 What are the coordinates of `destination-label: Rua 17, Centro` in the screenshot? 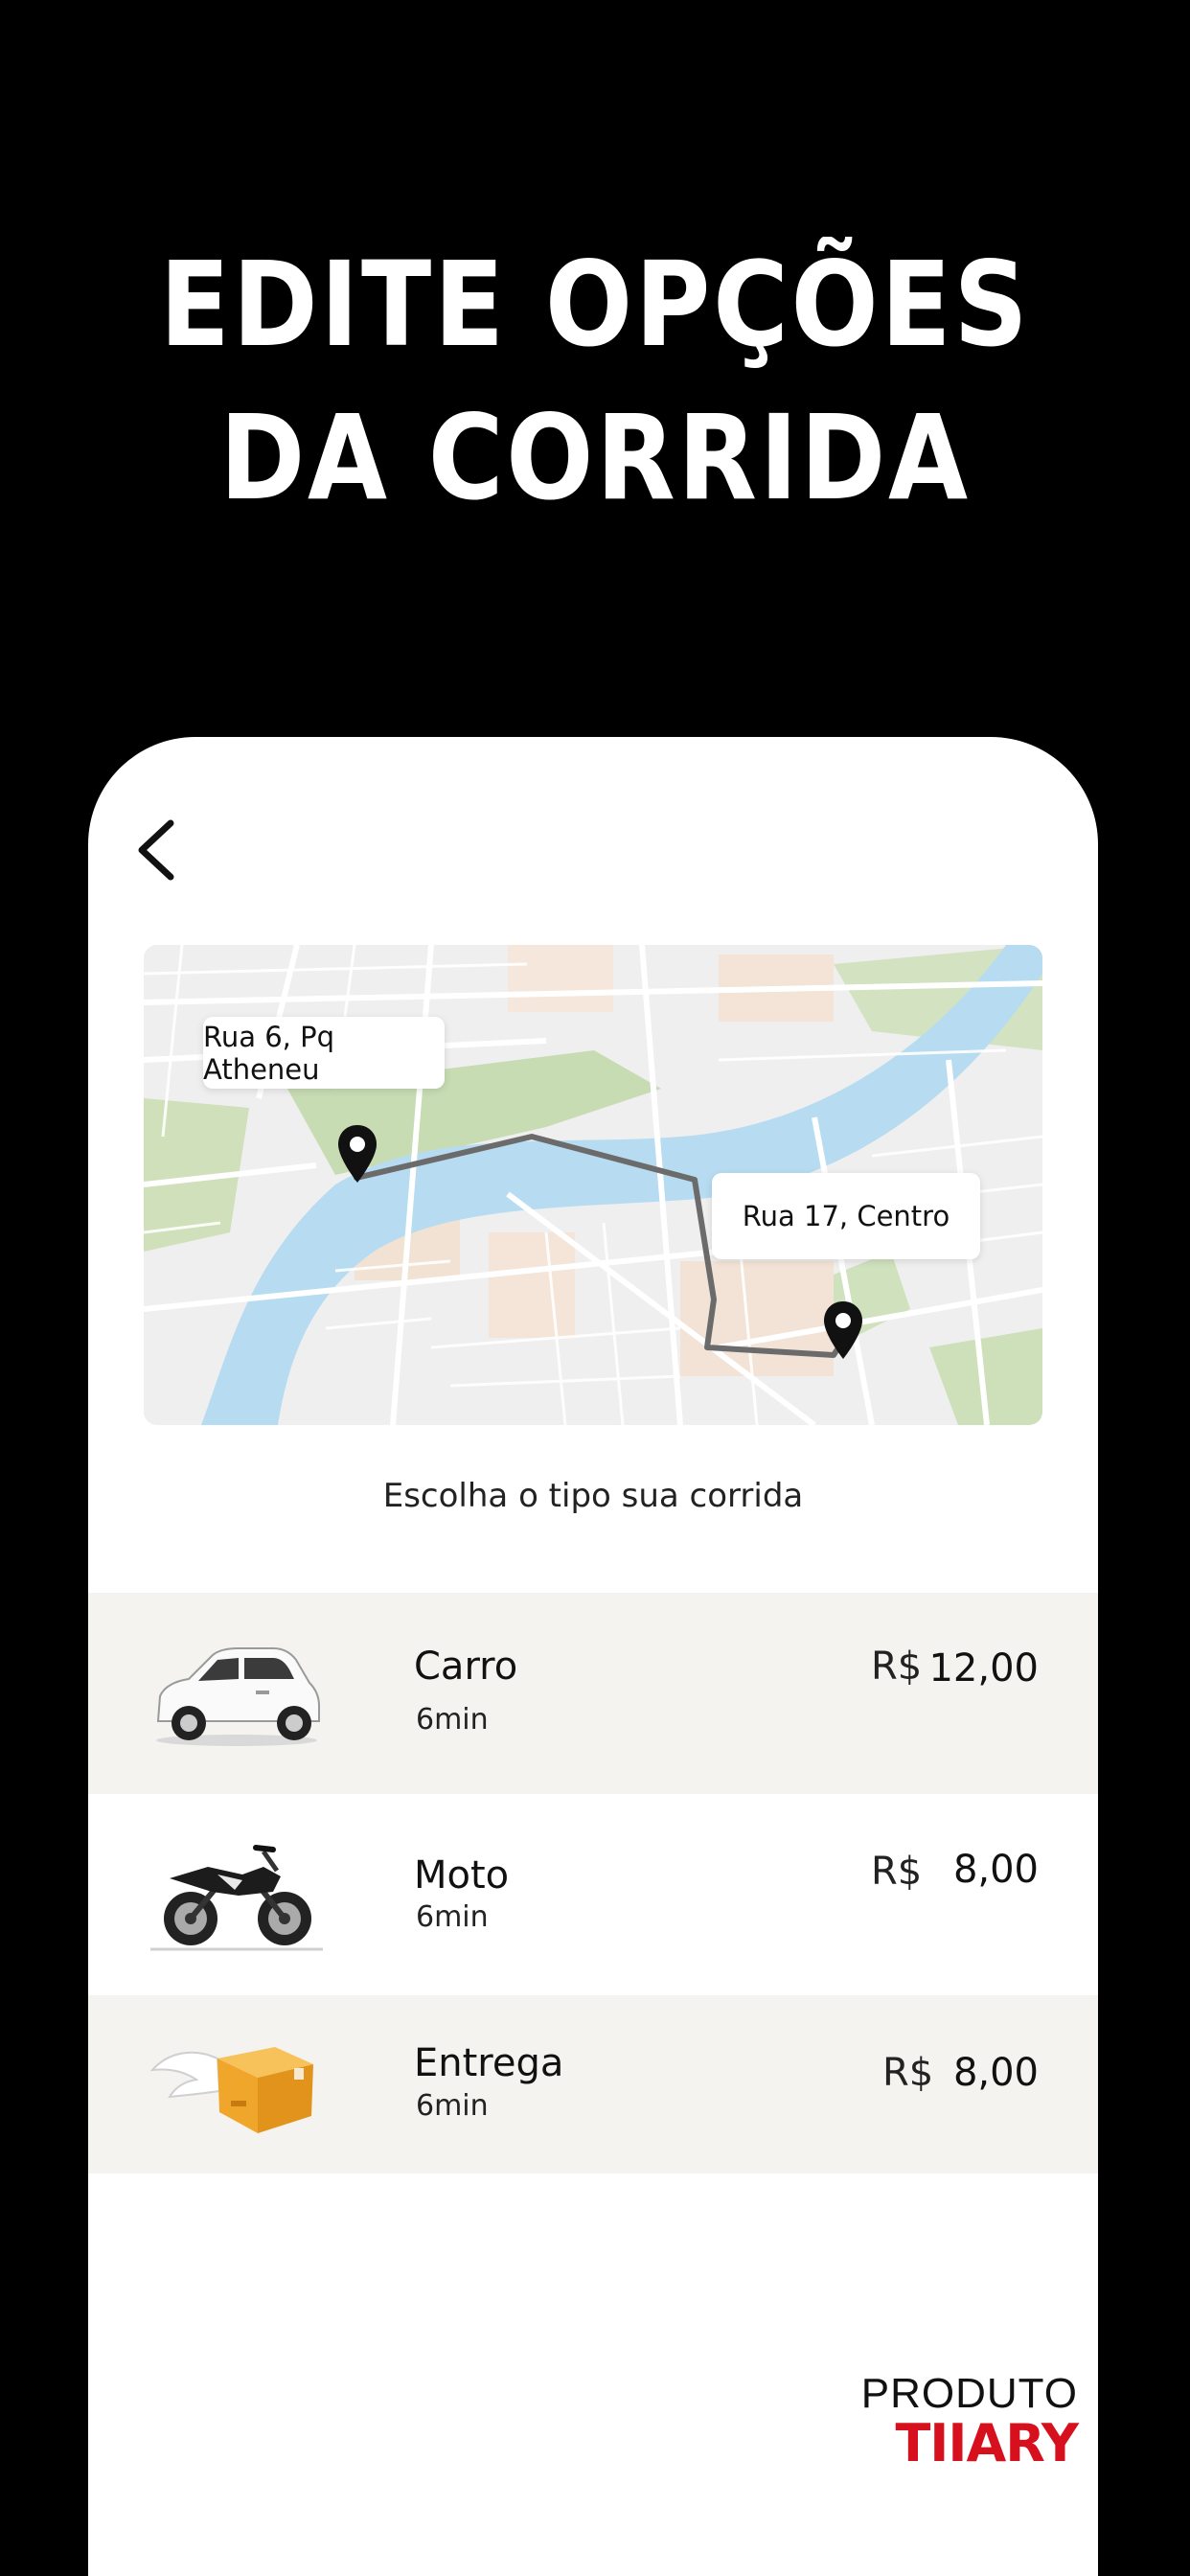 It's located at (846, 1216).